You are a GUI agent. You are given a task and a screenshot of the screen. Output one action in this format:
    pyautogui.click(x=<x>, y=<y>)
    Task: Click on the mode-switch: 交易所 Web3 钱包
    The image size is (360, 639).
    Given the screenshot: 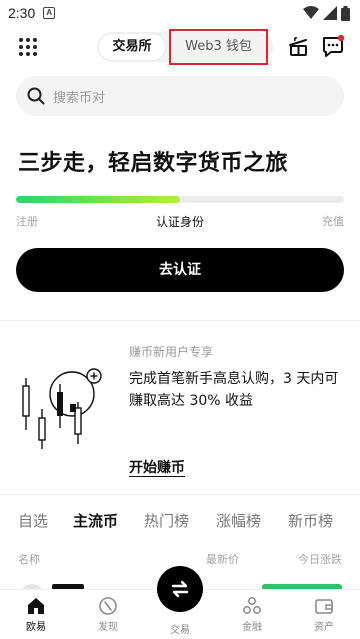 What is the action you would take?
    pyautogui.click(x=185, y=47)
    